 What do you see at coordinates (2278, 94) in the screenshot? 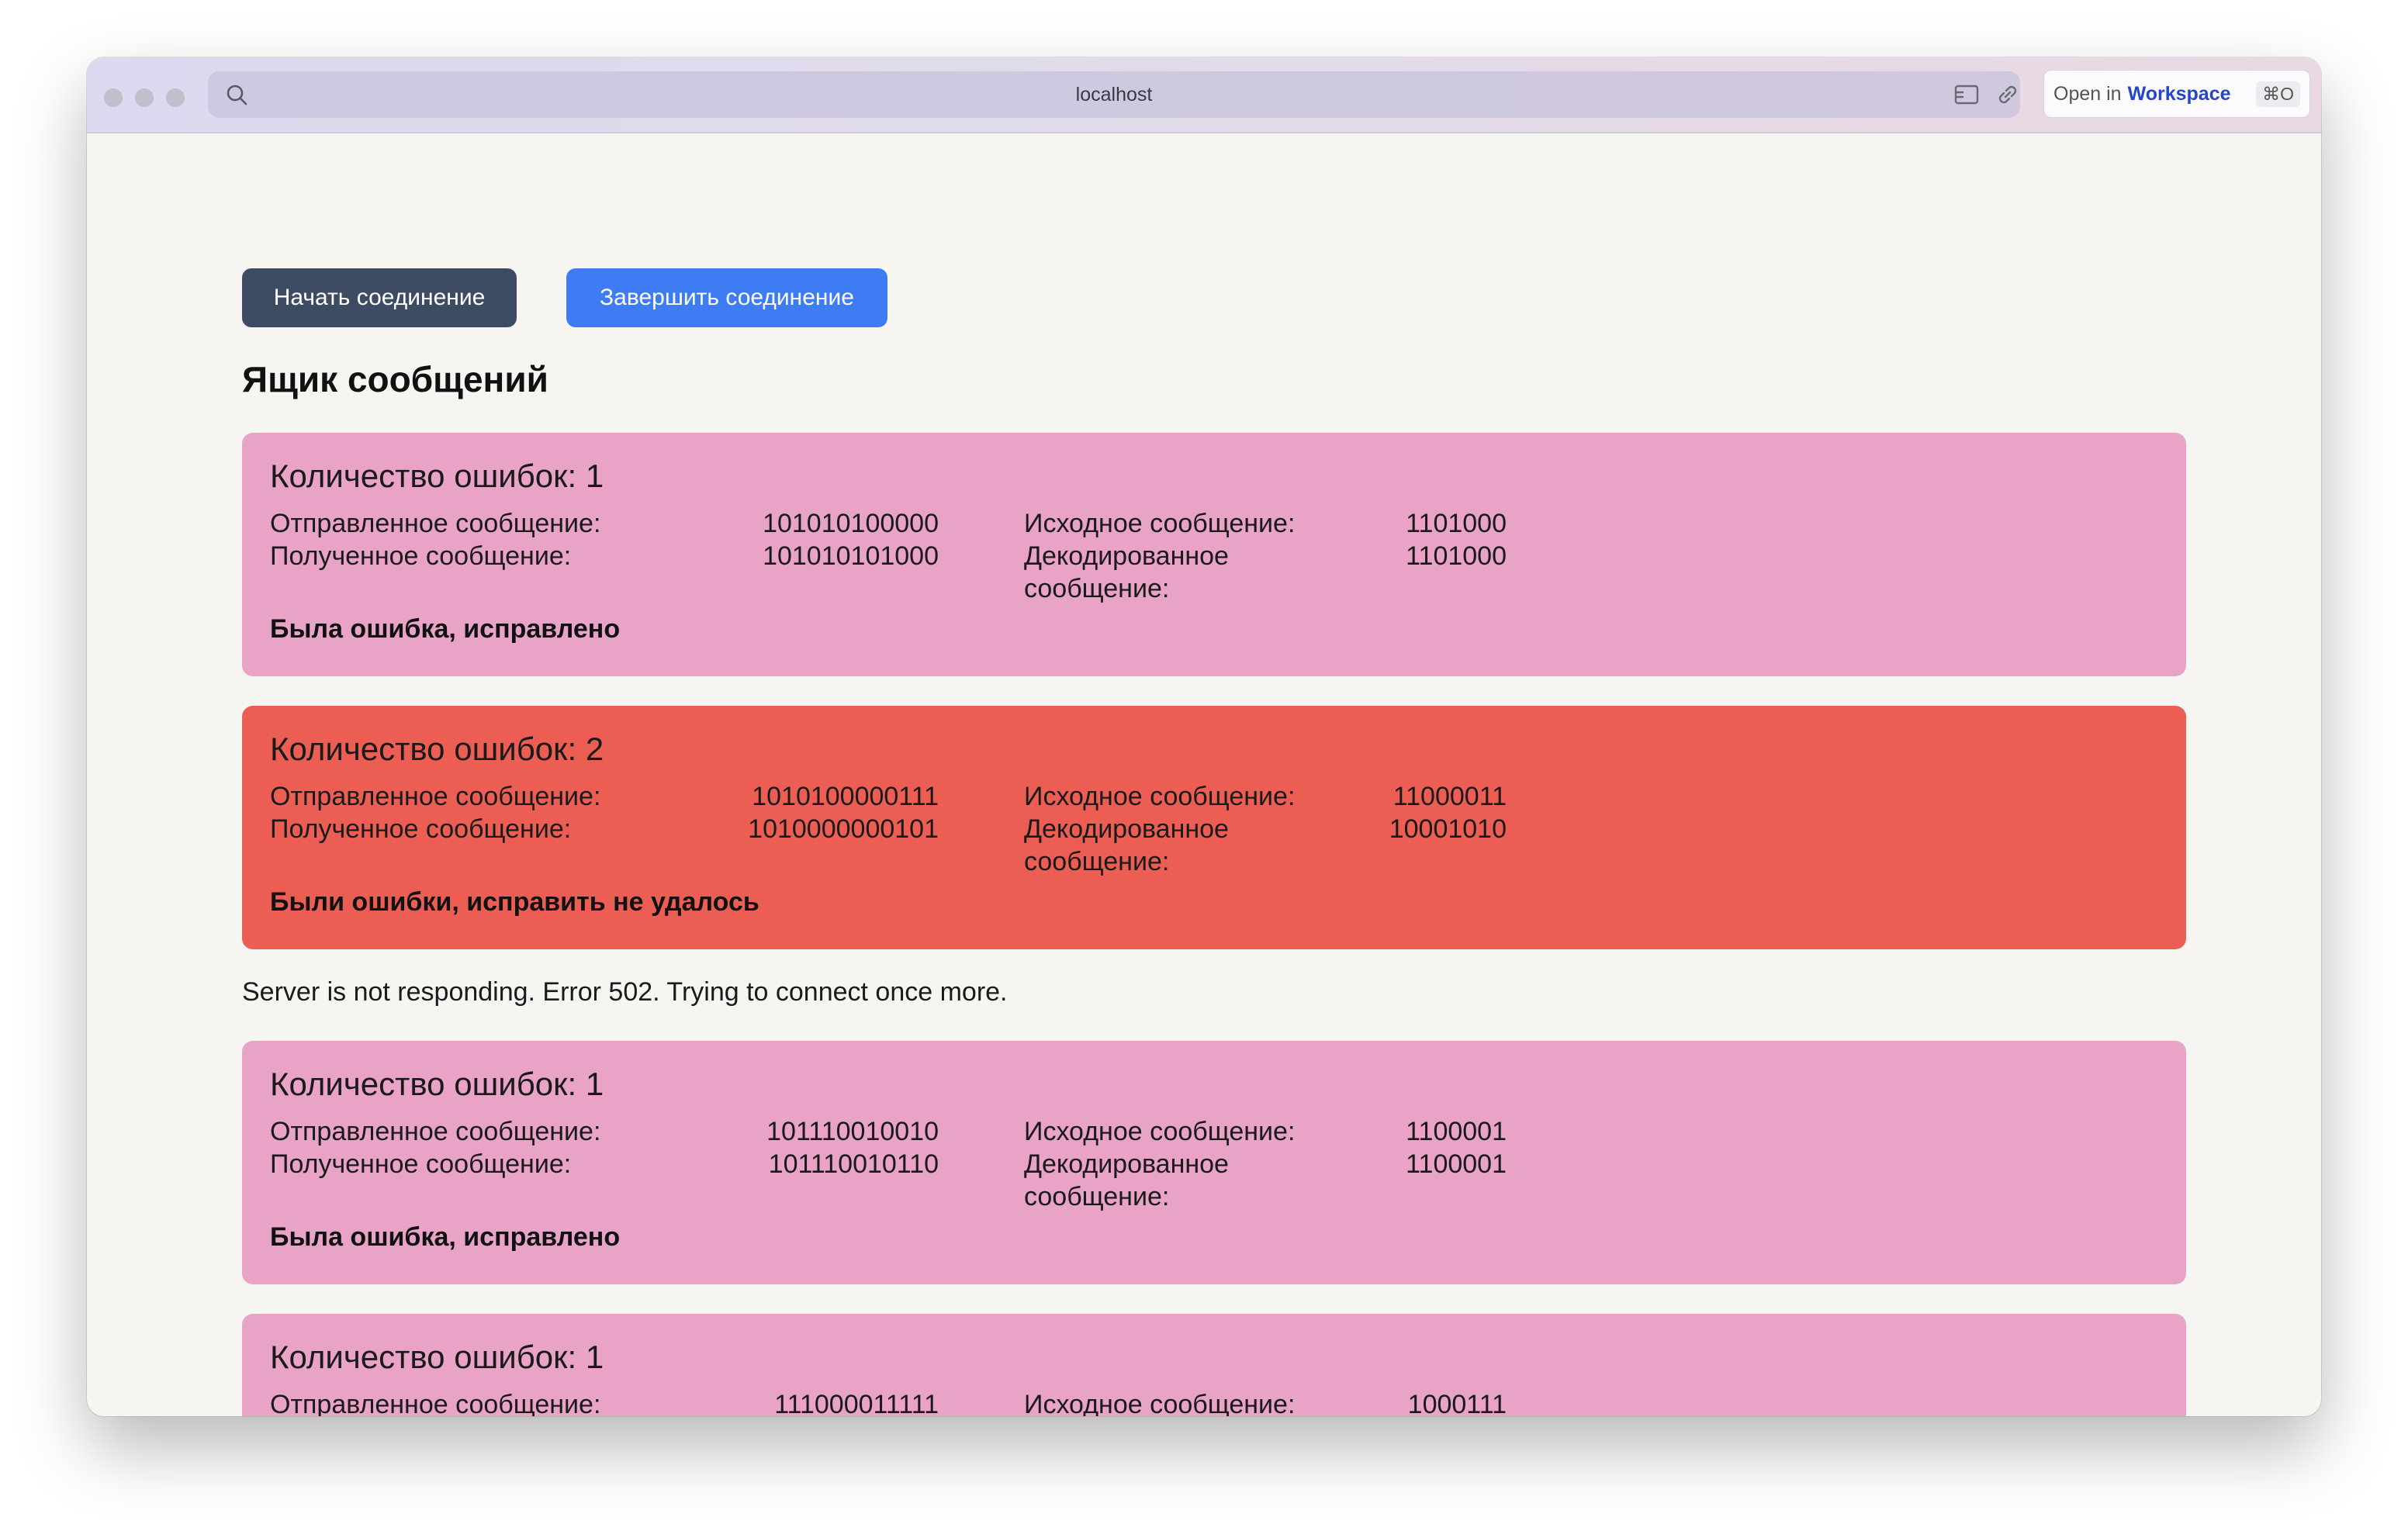
I see `shortcut-badge: ⌘O` at bounding box center [2278, 94].